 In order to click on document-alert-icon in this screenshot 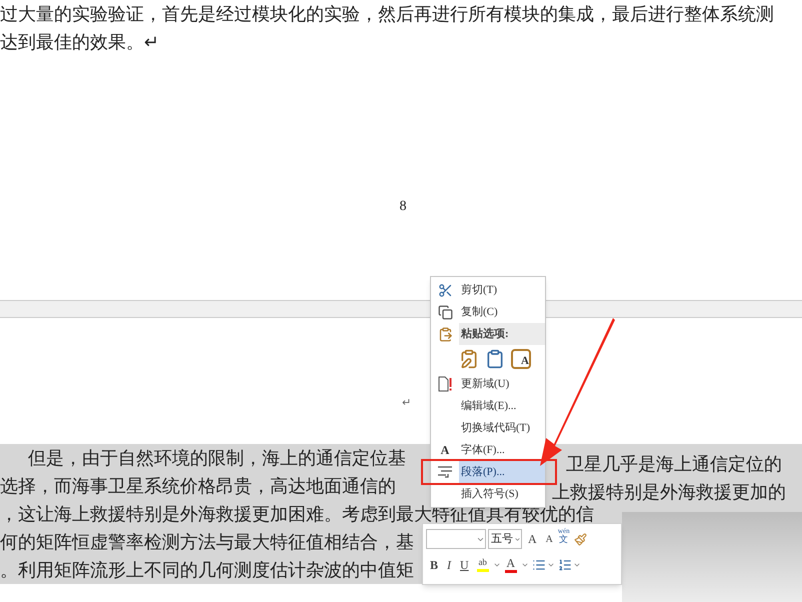, I will do `click(445, 384)`.